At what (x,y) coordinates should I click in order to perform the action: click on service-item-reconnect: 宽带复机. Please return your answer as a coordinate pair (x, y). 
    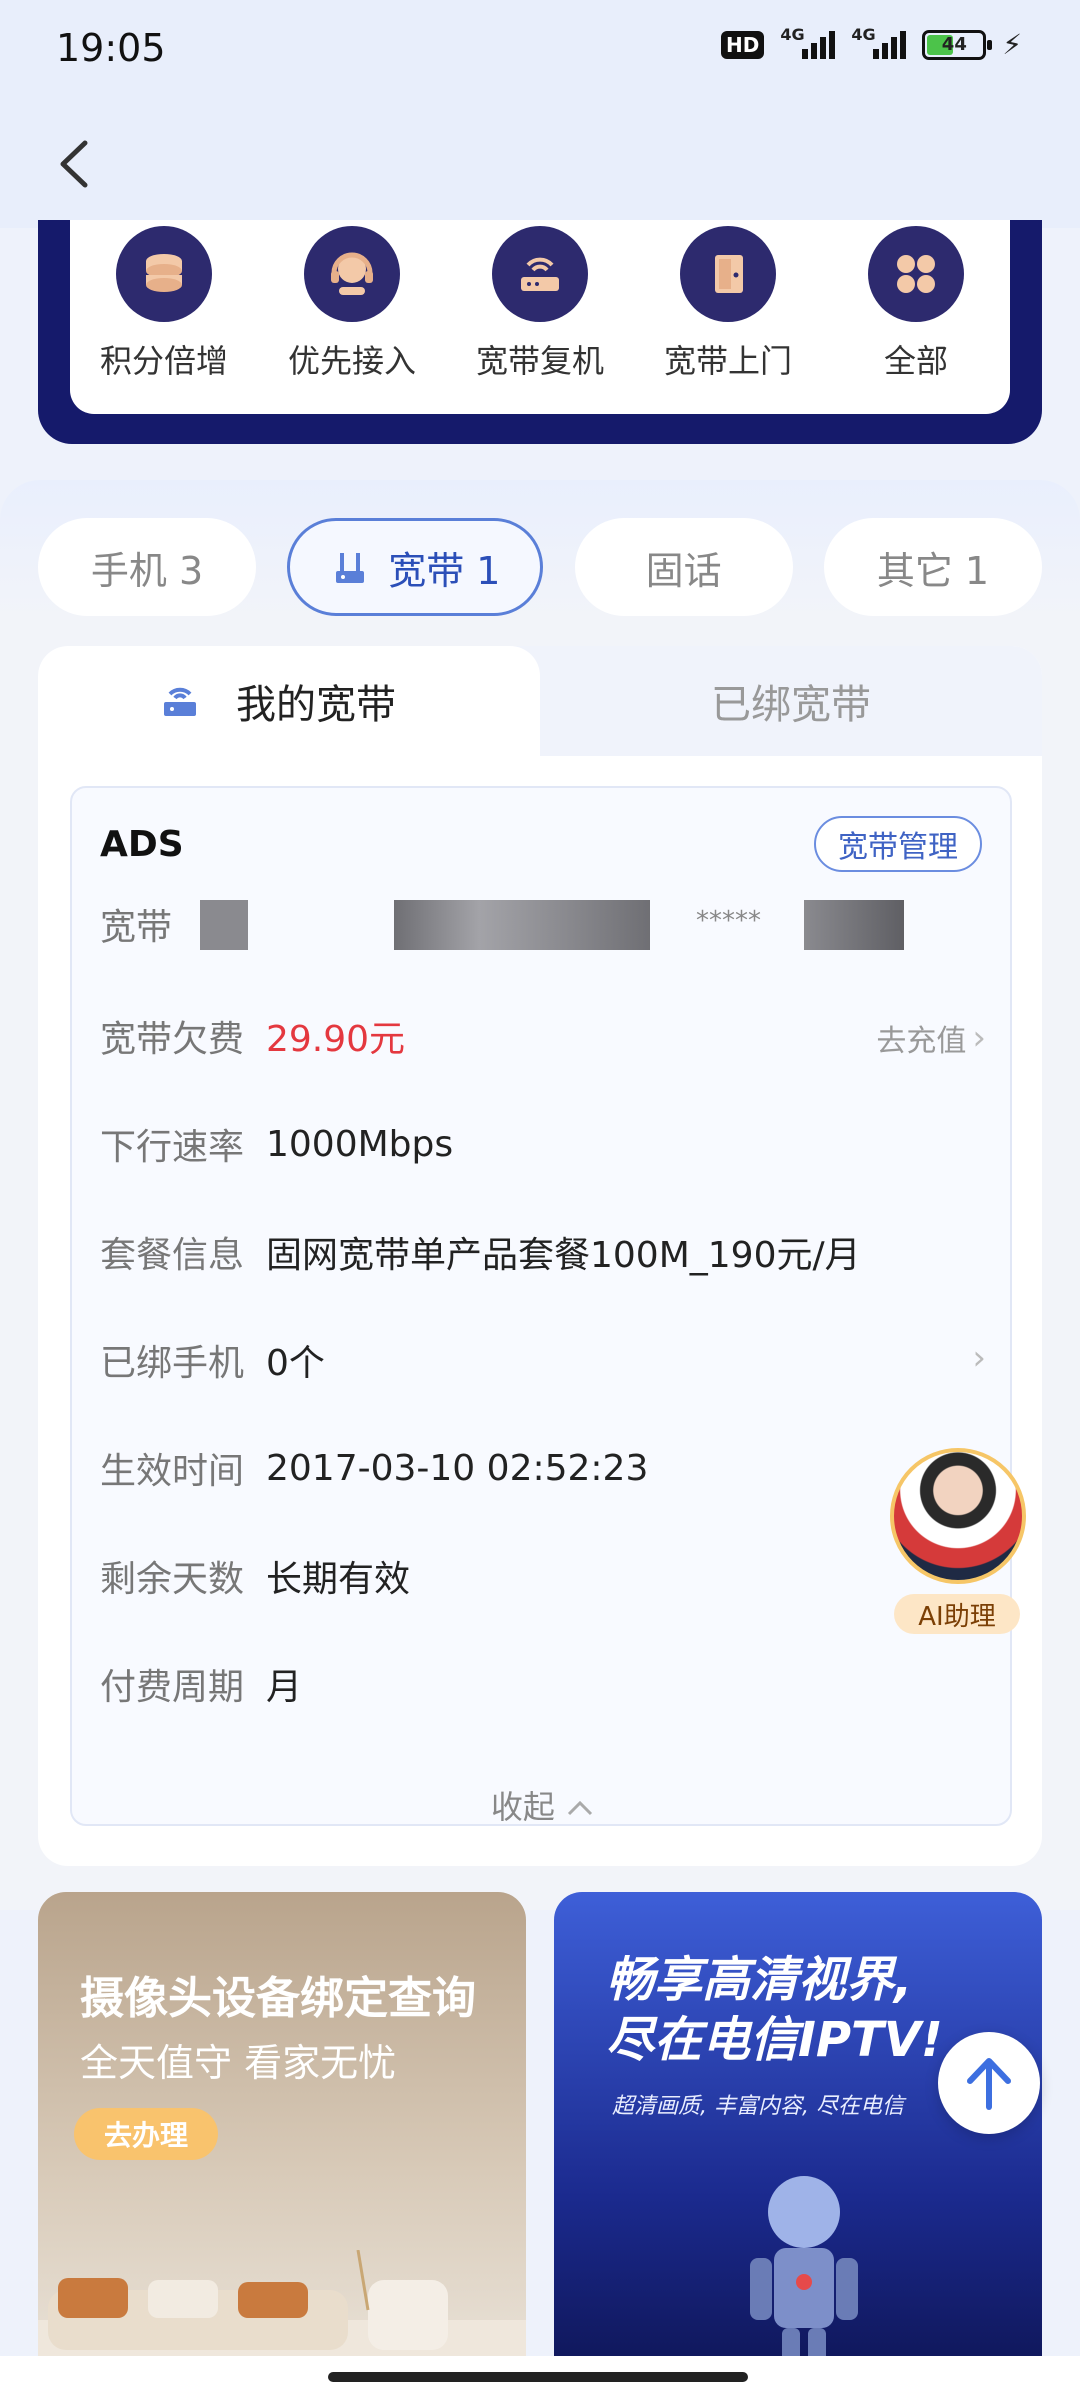
    Looking at the image, I should click on (540, 320).